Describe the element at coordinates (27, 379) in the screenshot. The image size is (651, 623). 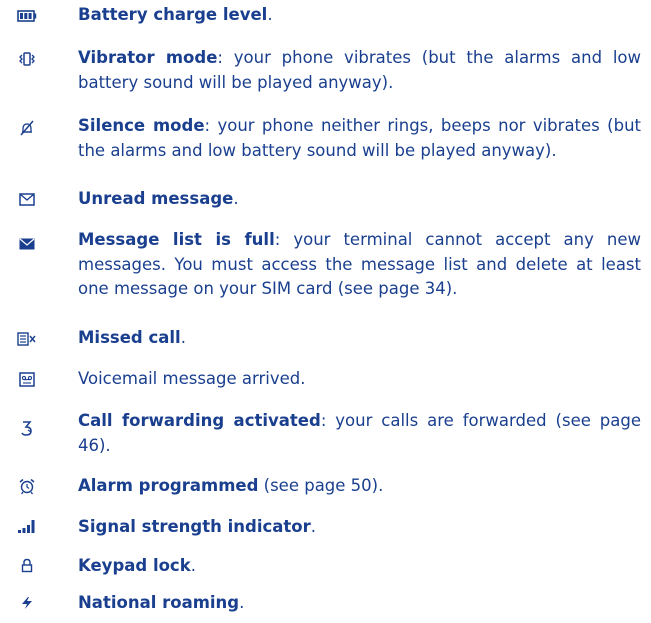
I see `voicemail-icon` at that location.